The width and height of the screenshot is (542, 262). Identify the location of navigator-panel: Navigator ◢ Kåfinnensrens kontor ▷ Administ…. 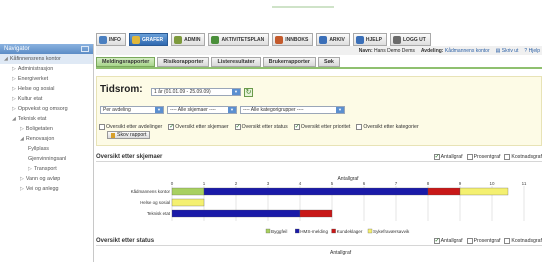
(47, 153).